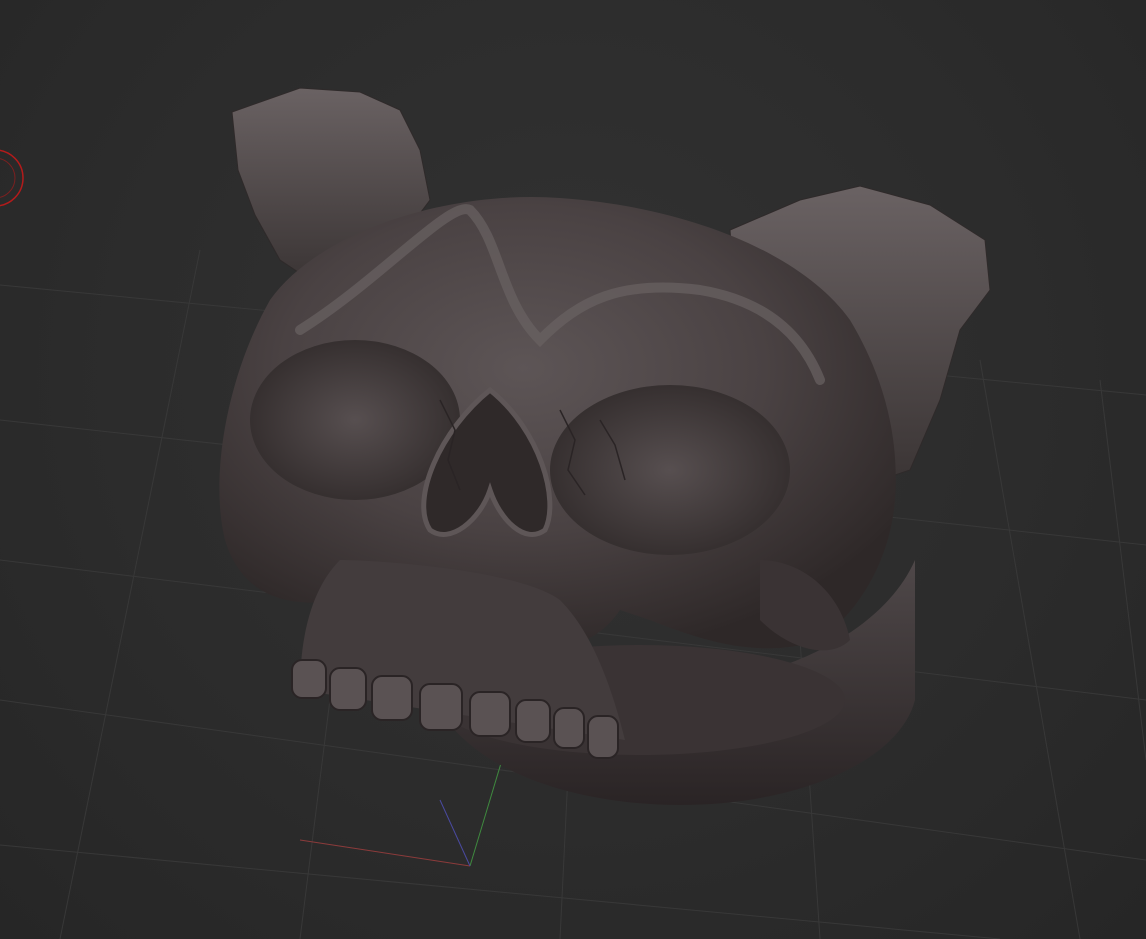 The height and width of the screenshot is (939, 1146). Describe the element at coordinates (487, 808) in the screenshot. I see `y-axis-line` at that location.